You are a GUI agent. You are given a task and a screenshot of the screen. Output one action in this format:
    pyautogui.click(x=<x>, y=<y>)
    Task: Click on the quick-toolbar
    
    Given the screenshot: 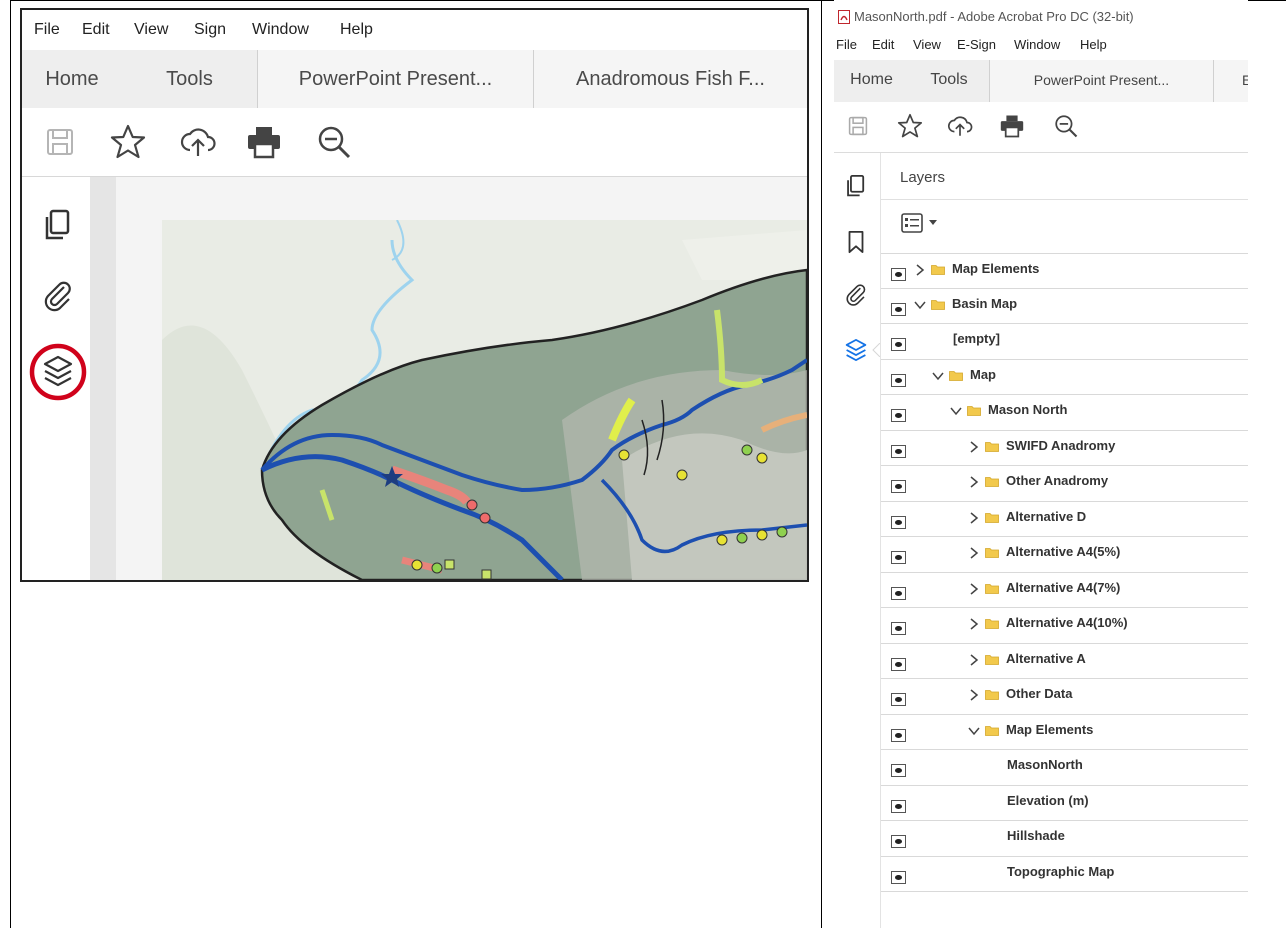 What is the action you would take?
    pyautogui.click(x=414, y=142)
    